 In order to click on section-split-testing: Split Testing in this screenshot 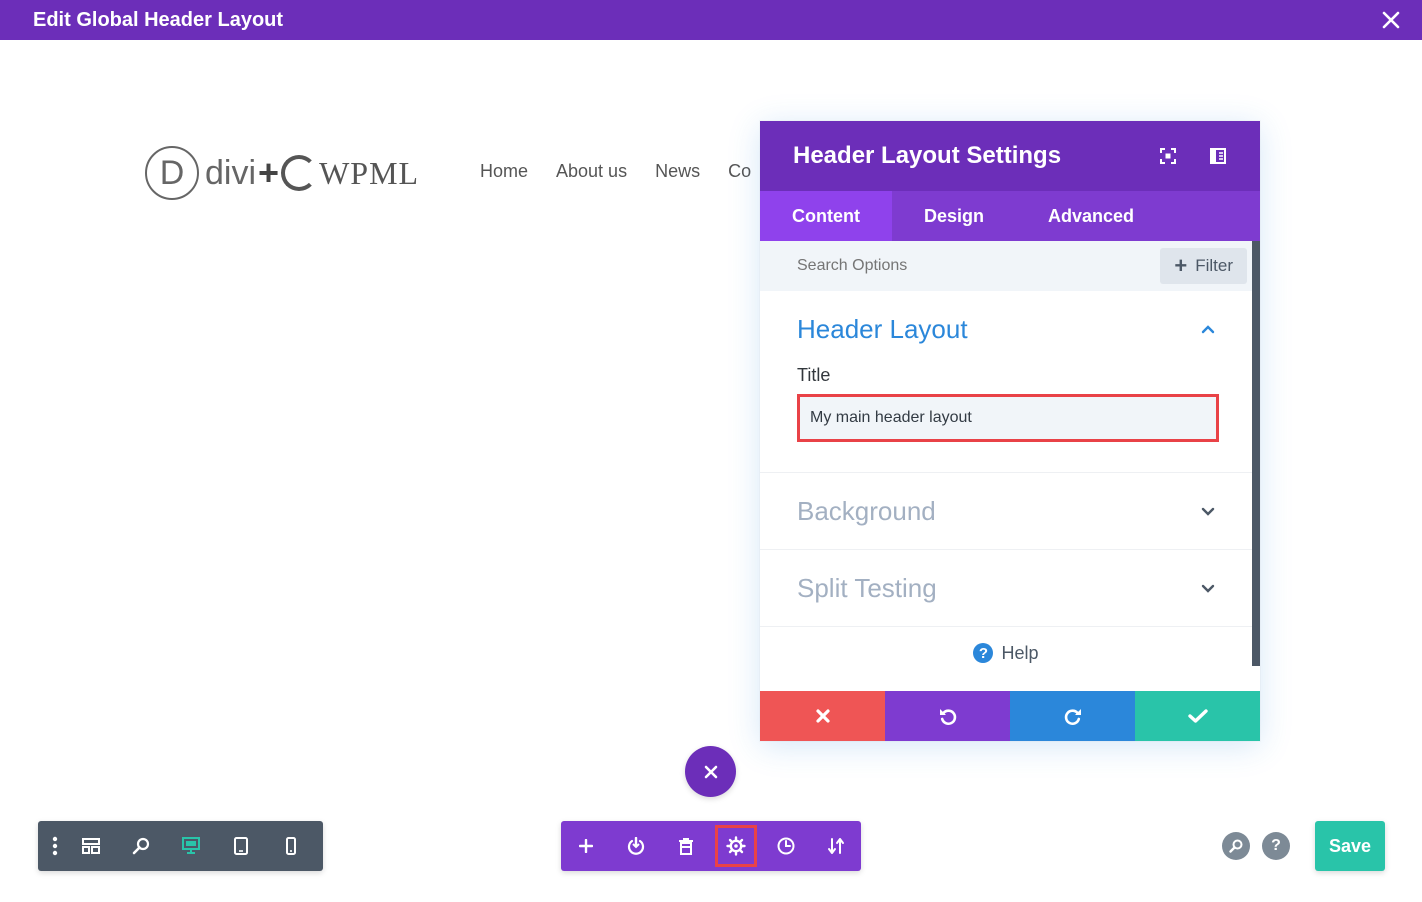, I will do `click(1006, 588)`.